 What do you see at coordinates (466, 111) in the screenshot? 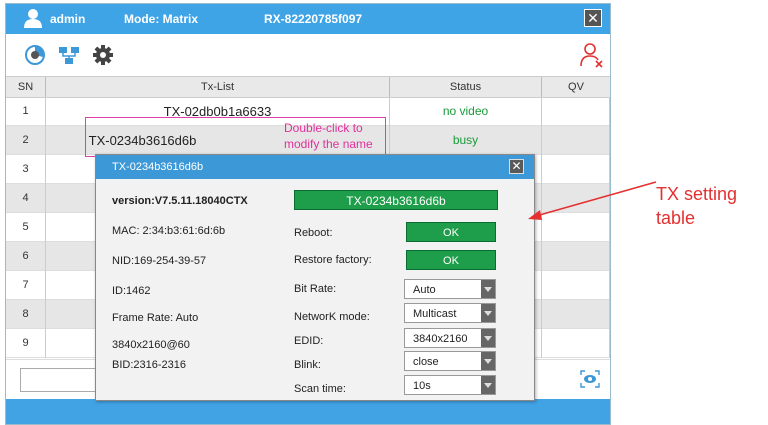
I see `row-status: no video` at bounding box center [466, 111].